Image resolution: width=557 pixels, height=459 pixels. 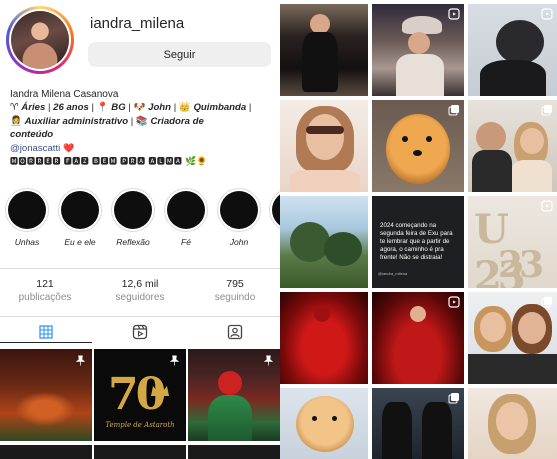 What do you see at coordinates (239, 242) in the screenshot?
I see `highlight-label: John` at bounding box center [239, 242].